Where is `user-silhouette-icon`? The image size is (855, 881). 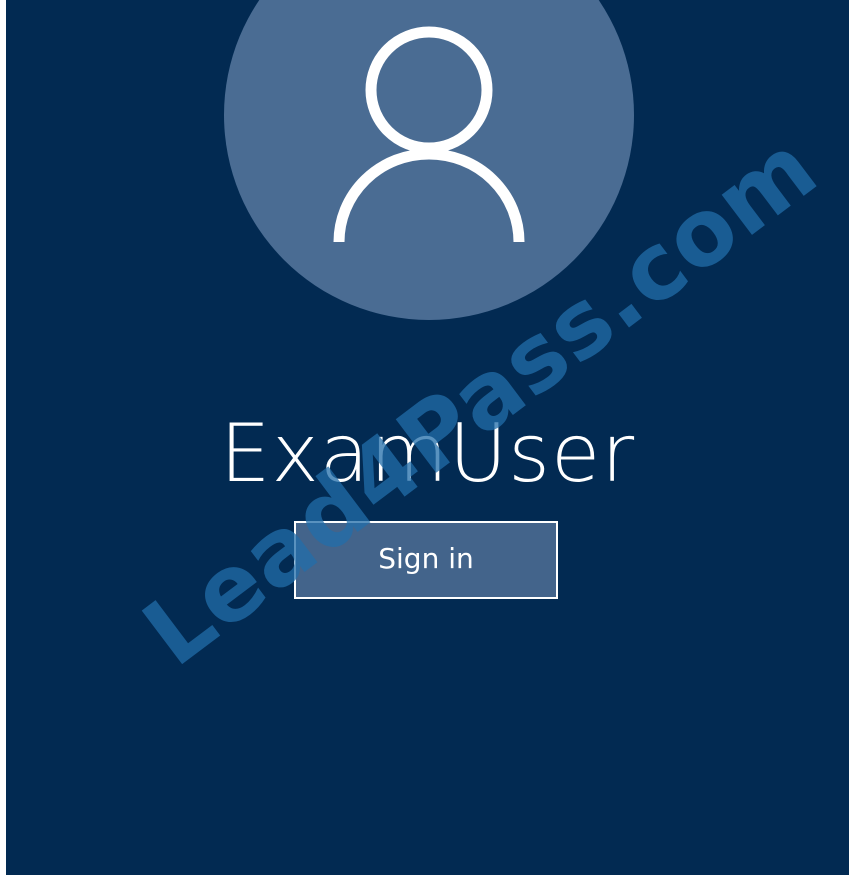
user-silhouette-icon is located at coordinates (429, 134).